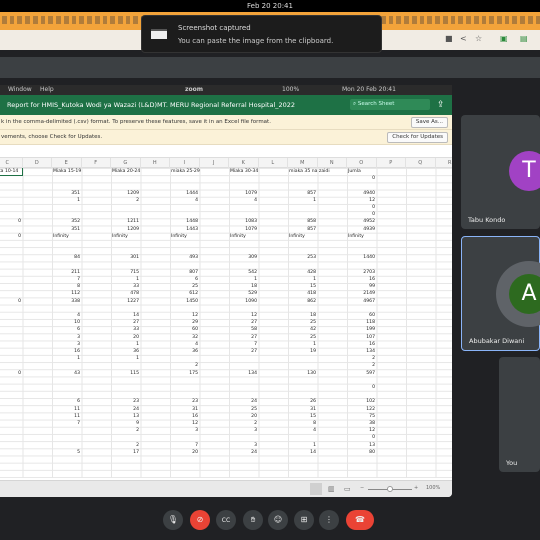  Describe the element at coordinates (302, 423) in the screenshot. I see `cell: 8` at that location.